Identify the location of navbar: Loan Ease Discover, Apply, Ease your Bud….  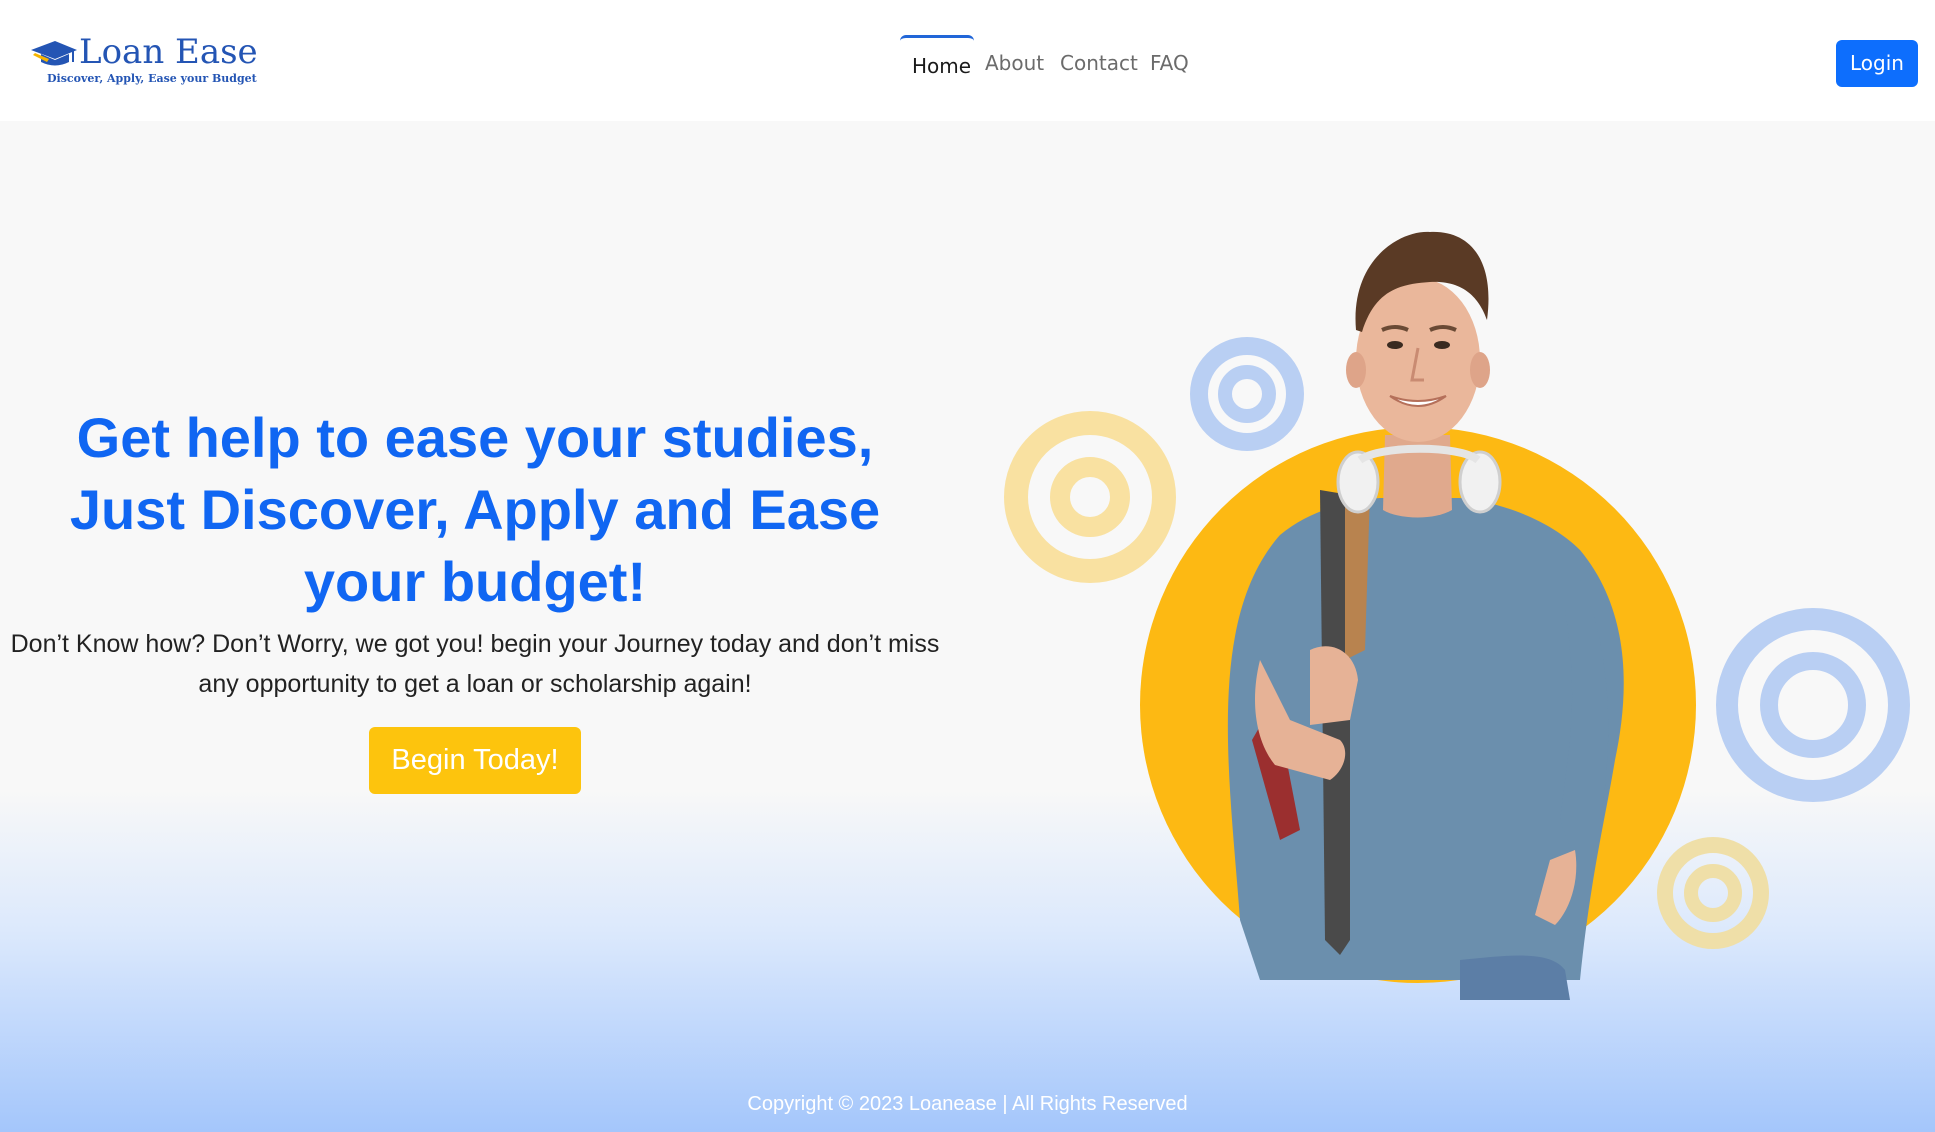
(967, 60).